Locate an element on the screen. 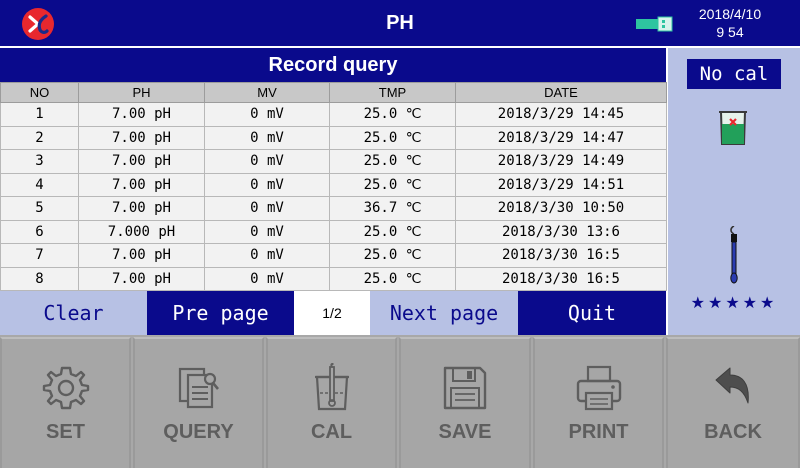 This screenshot has height=468, width=800. query-button: QUERY is located at coordinates (198, 402).